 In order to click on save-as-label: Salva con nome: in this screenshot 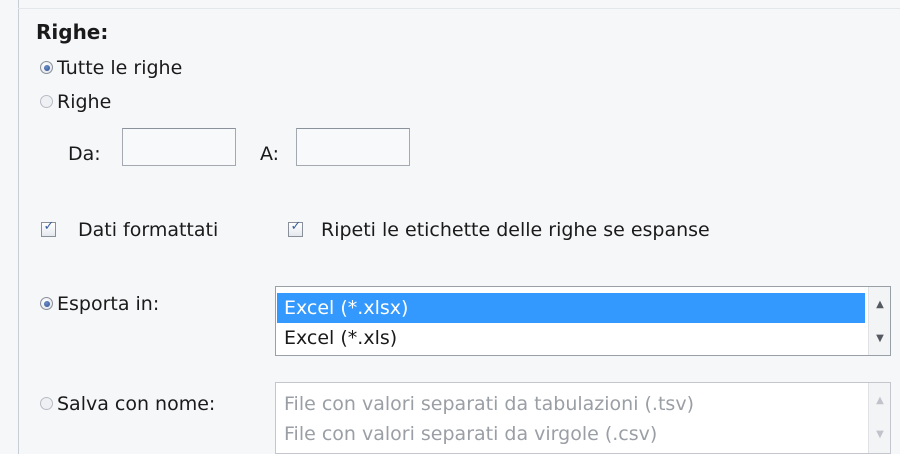, I will do `click(136, 404)`.